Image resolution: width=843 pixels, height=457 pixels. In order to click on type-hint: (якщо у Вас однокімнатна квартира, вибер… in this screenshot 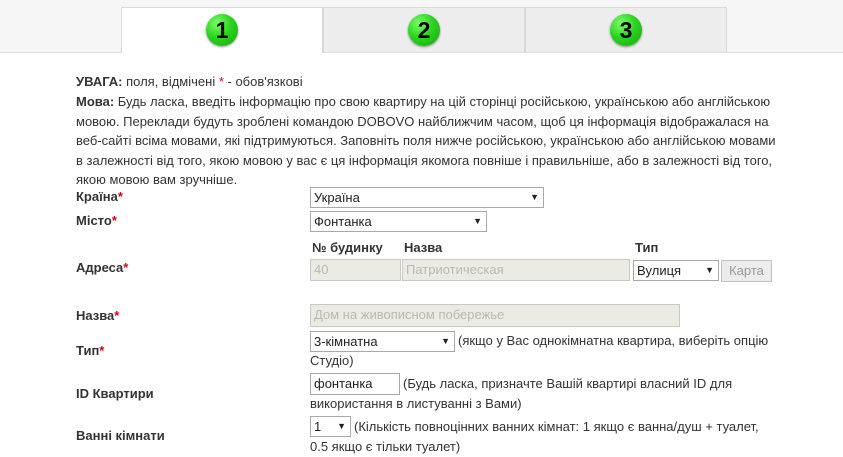, I will do `click(539, 350)`.